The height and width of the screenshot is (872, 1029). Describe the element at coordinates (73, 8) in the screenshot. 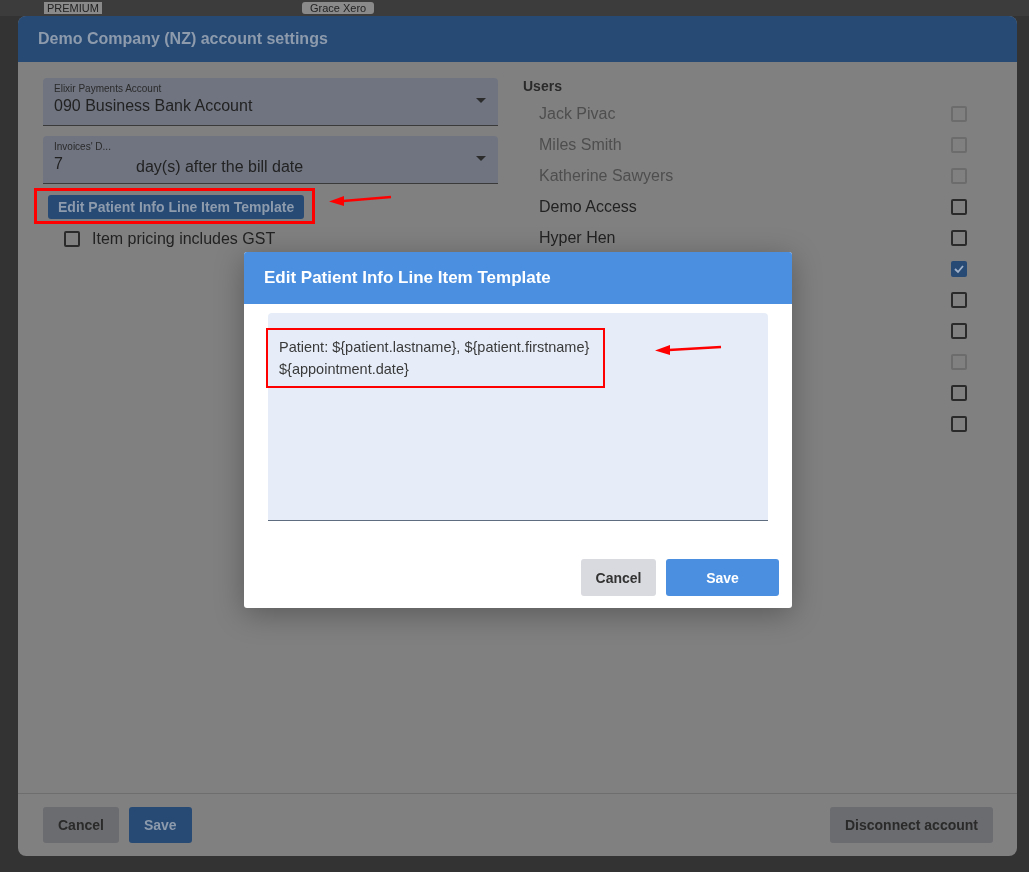

I see `plan-label: PREMIUM` at that location.